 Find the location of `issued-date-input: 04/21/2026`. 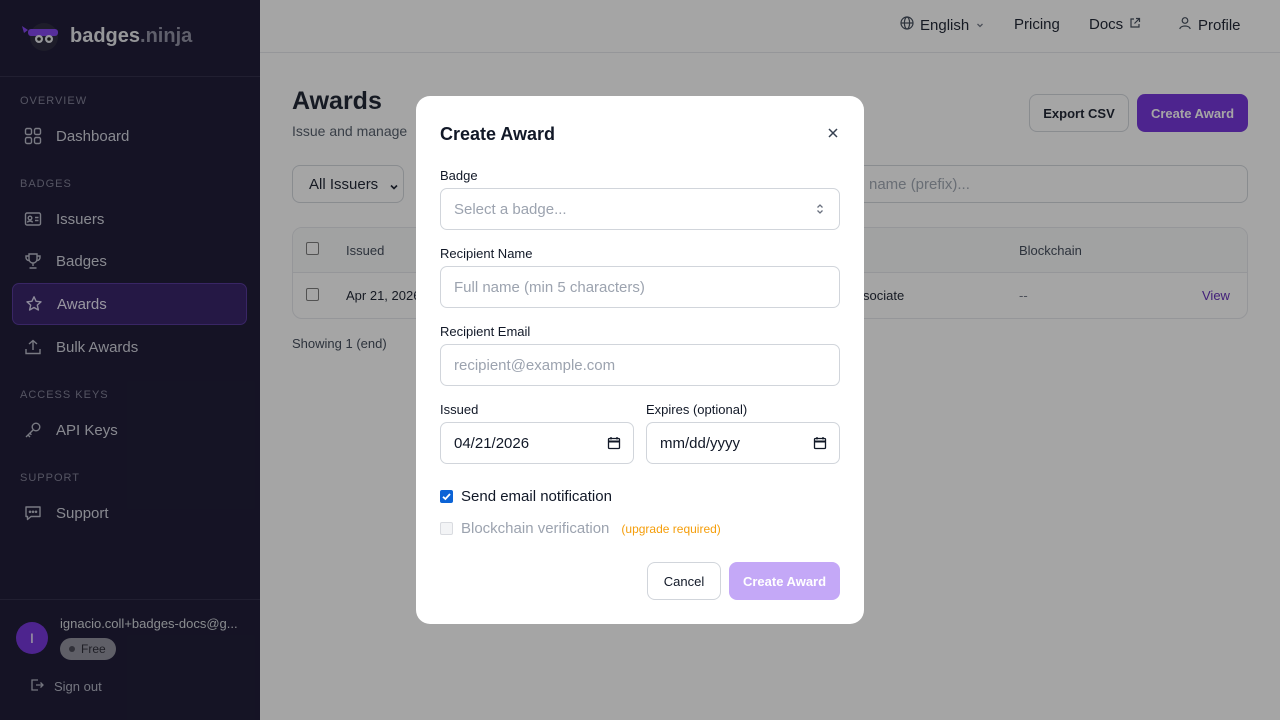

issued-date-input: 04/21/2026 is located at coordinates (537, 443).